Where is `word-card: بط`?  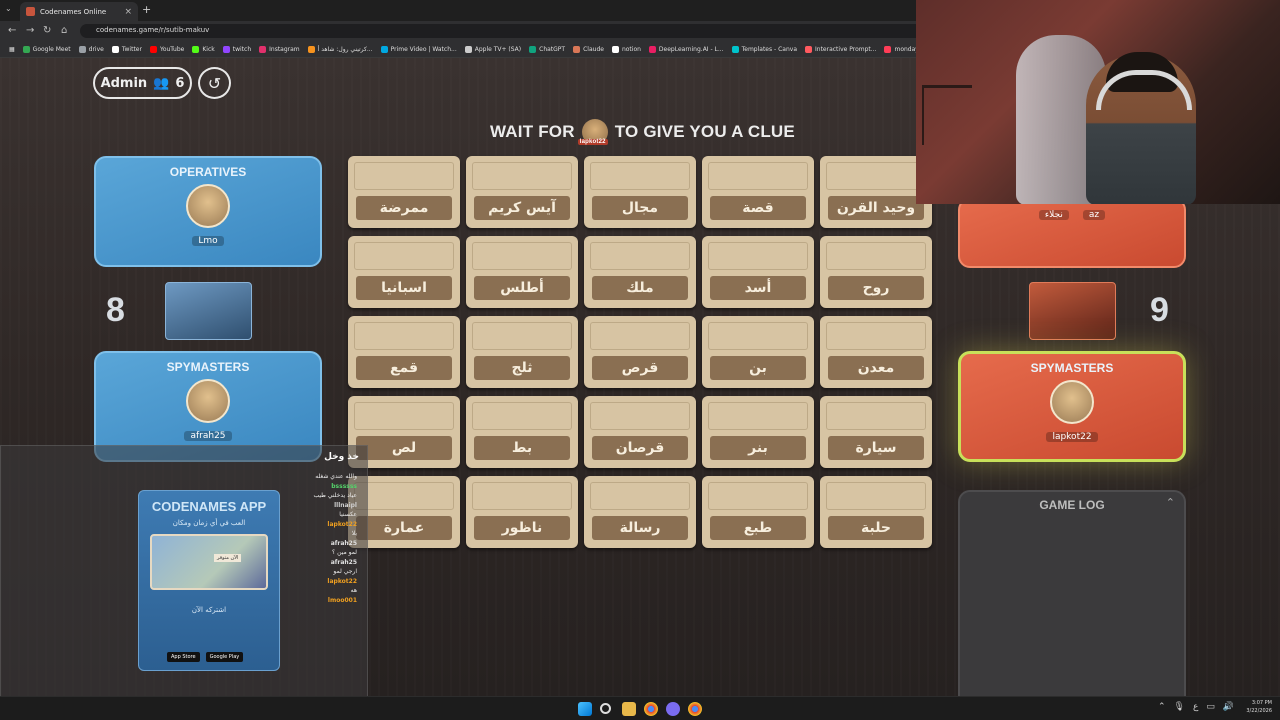 word-card: بط is located at coordinates (522, 432).